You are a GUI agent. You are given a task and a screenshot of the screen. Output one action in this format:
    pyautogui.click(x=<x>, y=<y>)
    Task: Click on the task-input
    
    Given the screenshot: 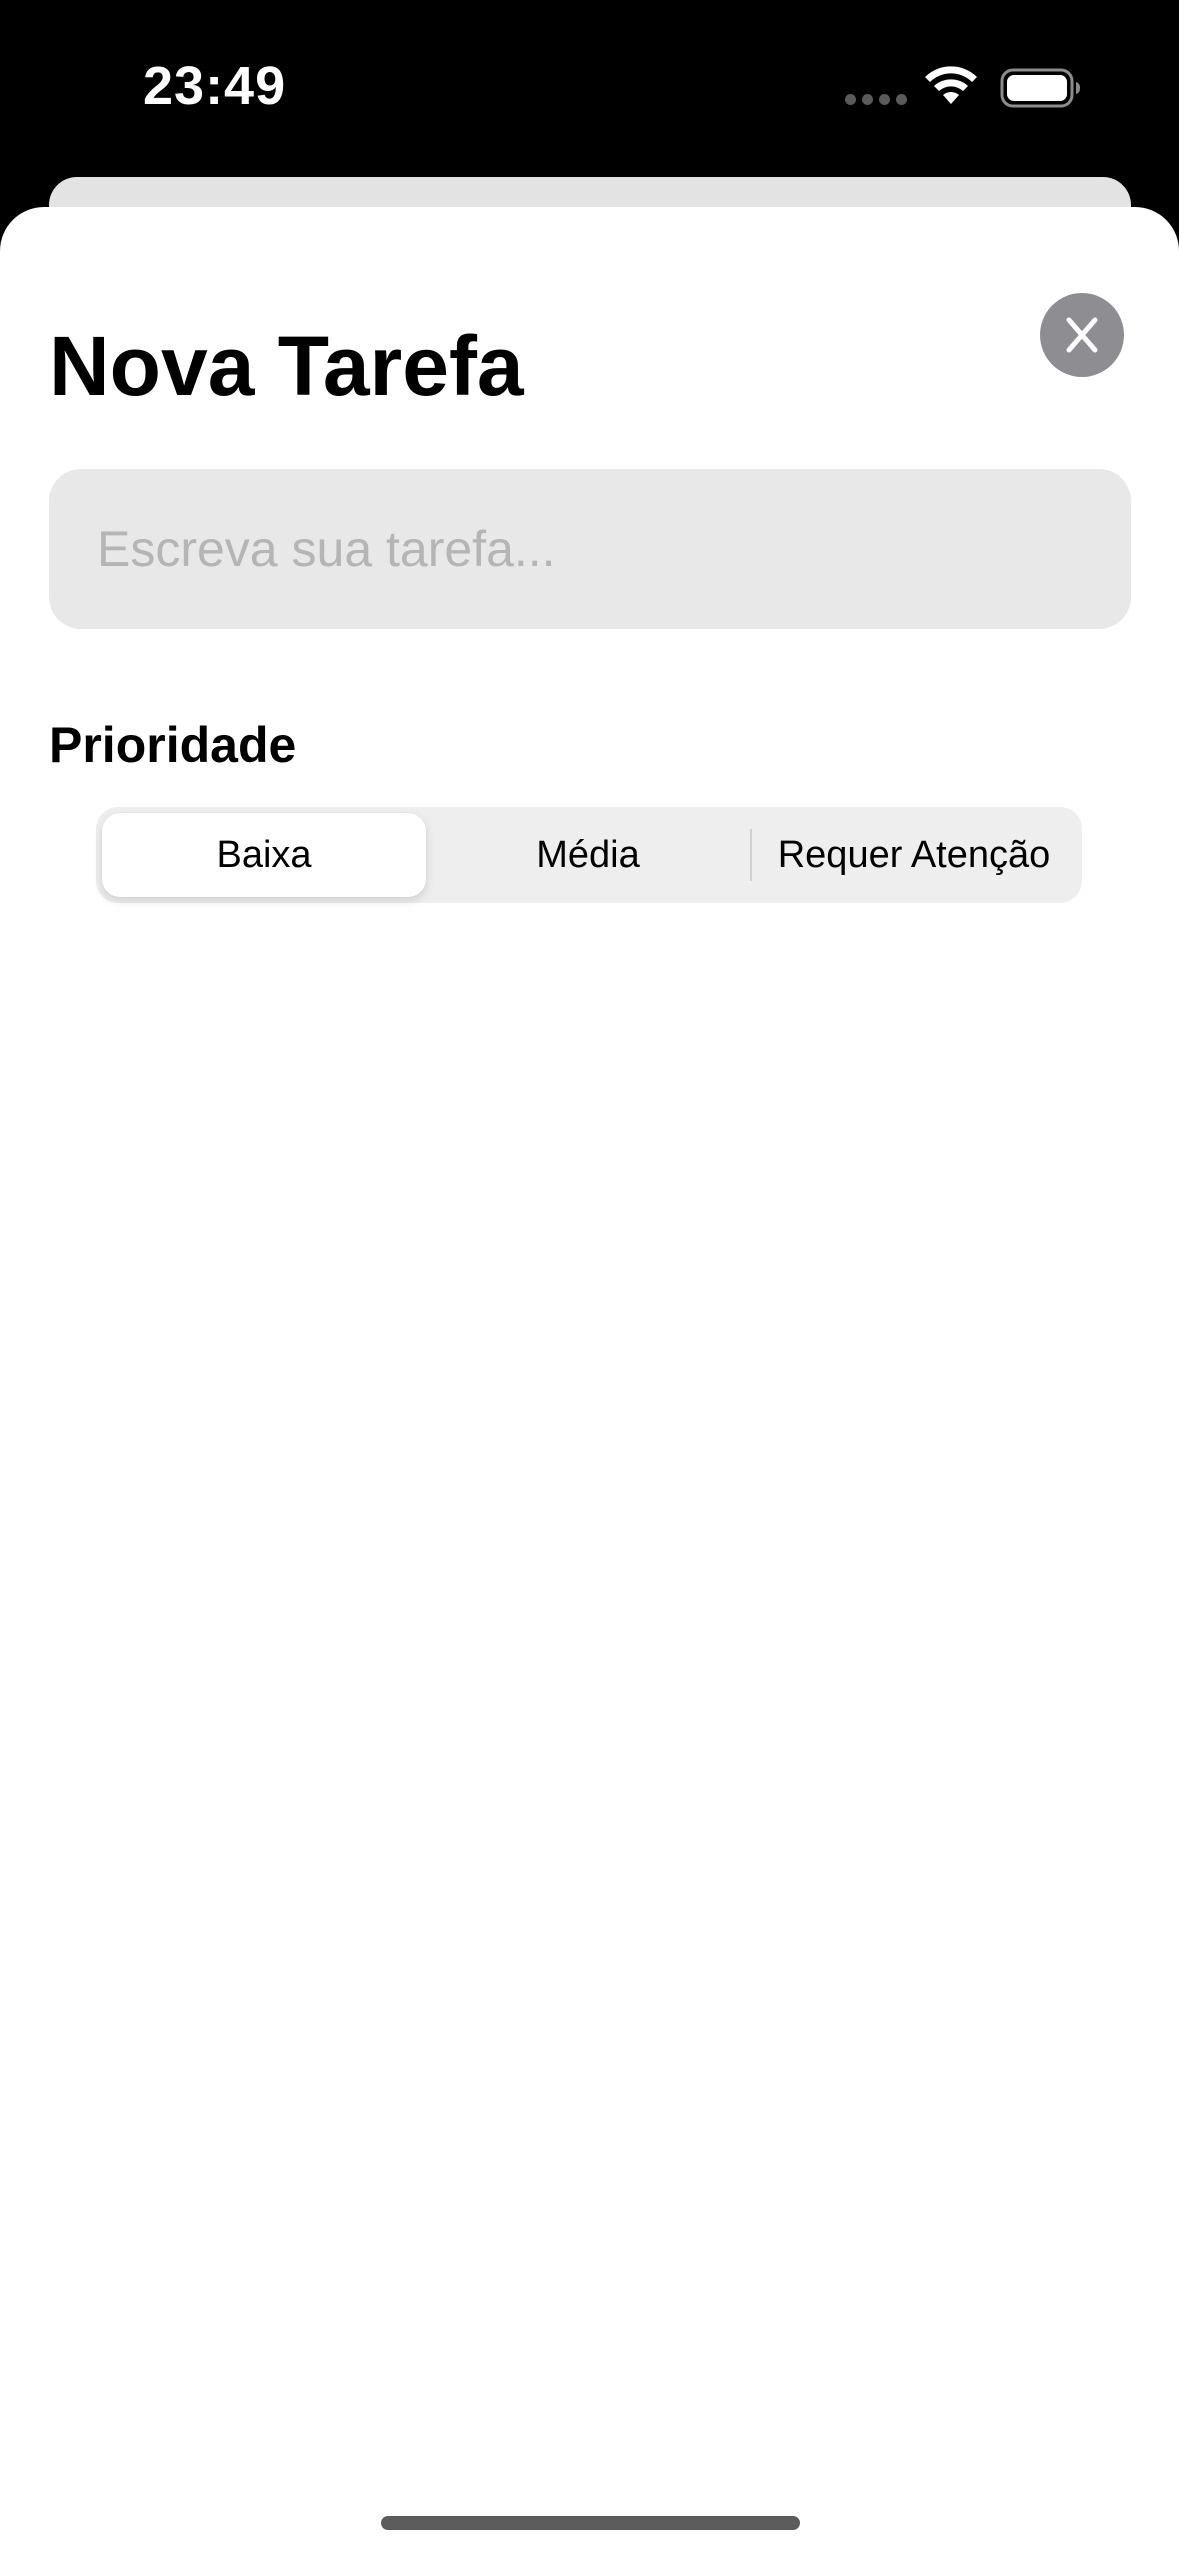 What is the action you would take?
    pyautogui.click(x=590, y=549)
    